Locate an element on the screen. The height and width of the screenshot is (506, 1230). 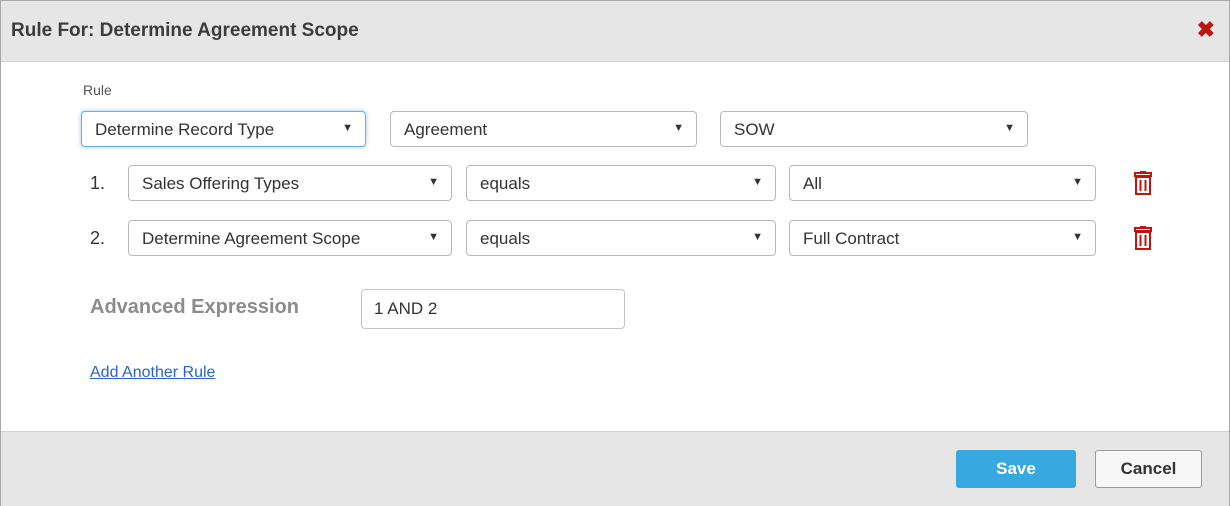
condition-number: 2. is located at coordinates (98, 238).